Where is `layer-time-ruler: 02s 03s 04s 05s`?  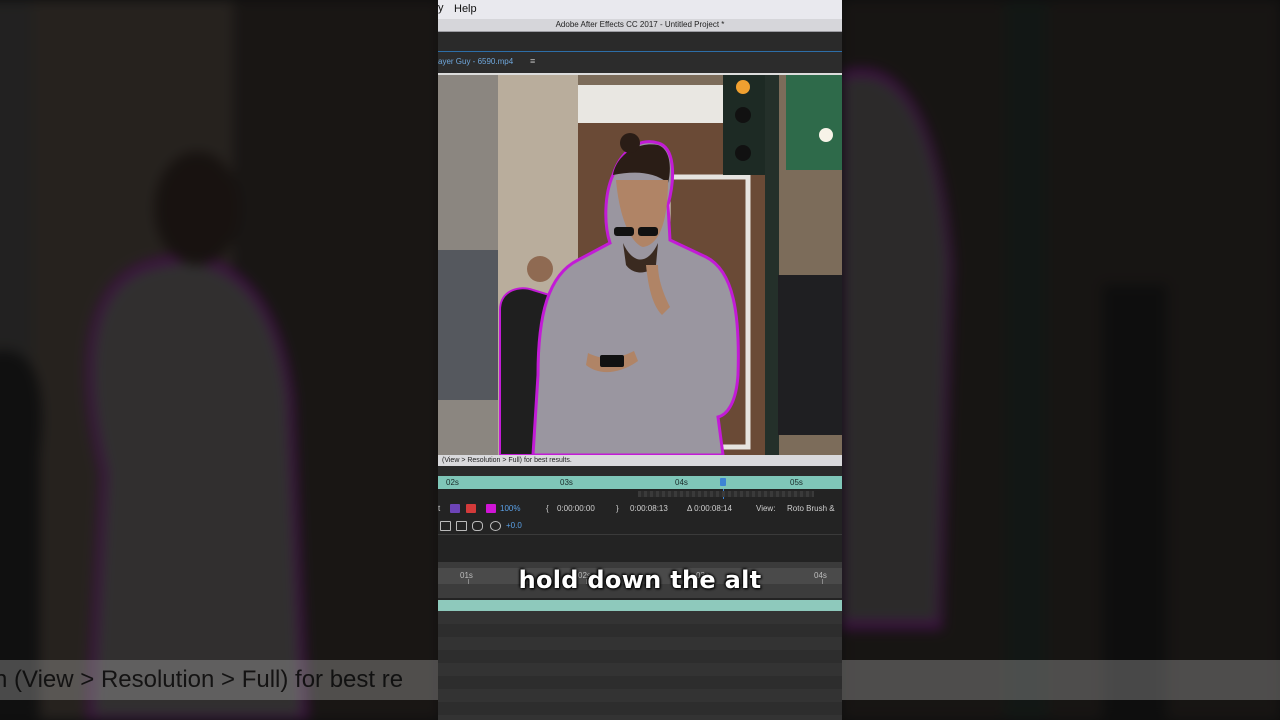
layer-time-ruler: 02s 03s 04s 05s is located at coordinates (640, 482).